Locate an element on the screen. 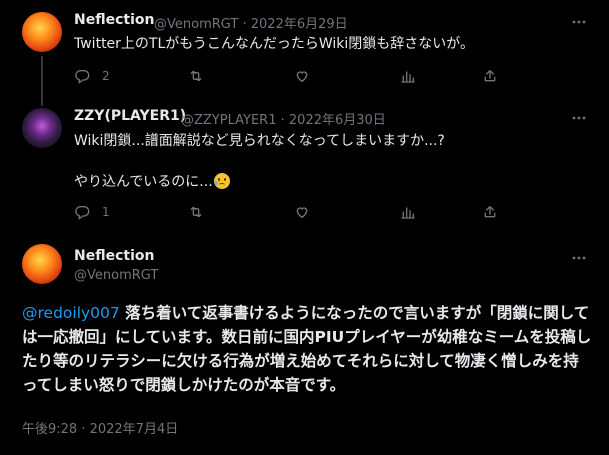 This screenshot has width=609, height=455. mention-link: @redoily007 is located at coordinates (71, 313).